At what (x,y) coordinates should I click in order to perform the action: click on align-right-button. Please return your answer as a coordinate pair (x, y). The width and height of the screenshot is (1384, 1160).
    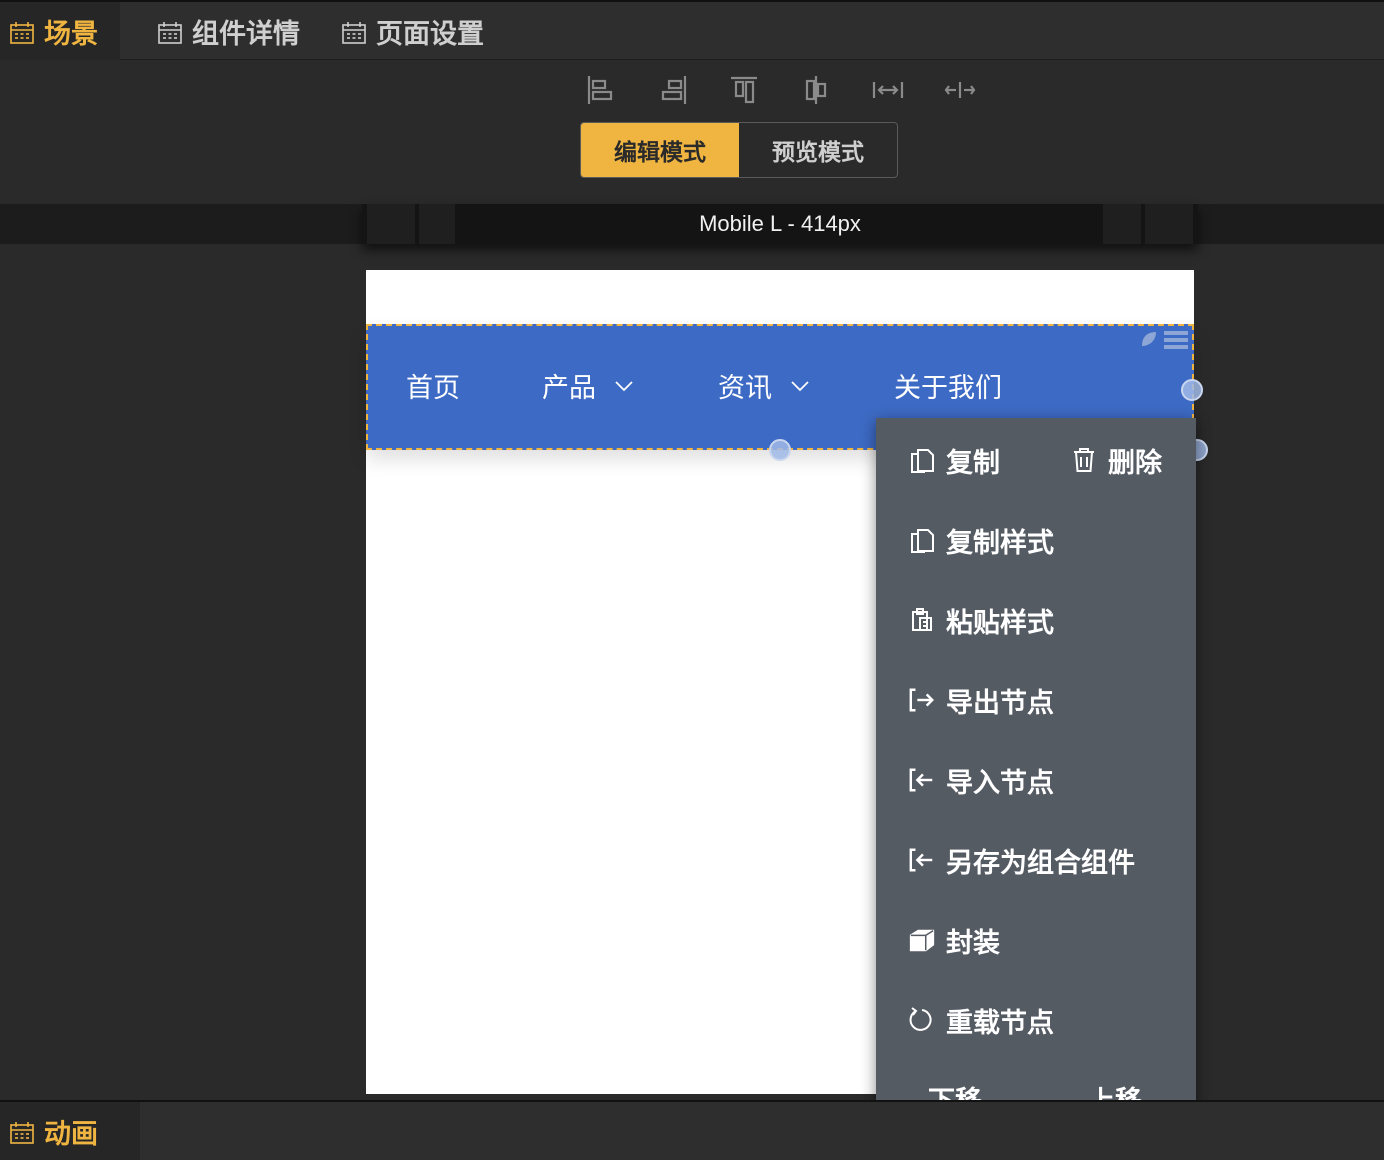
    Looking at the image, I should click on (674, 90).